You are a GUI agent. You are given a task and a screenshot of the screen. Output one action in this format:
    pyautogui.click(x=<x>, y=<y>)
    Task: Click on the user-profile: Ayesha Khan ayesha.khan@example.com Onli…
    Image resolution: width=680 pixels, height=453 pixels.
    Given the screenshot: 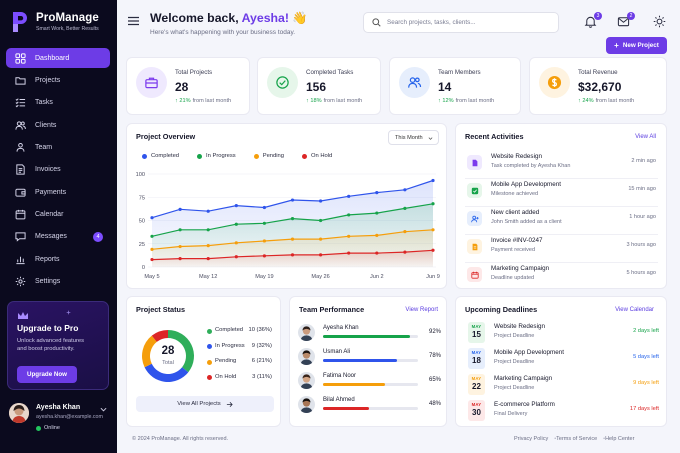 What is the action you would take?
    pyautogui.click(x=59, y=418)
    